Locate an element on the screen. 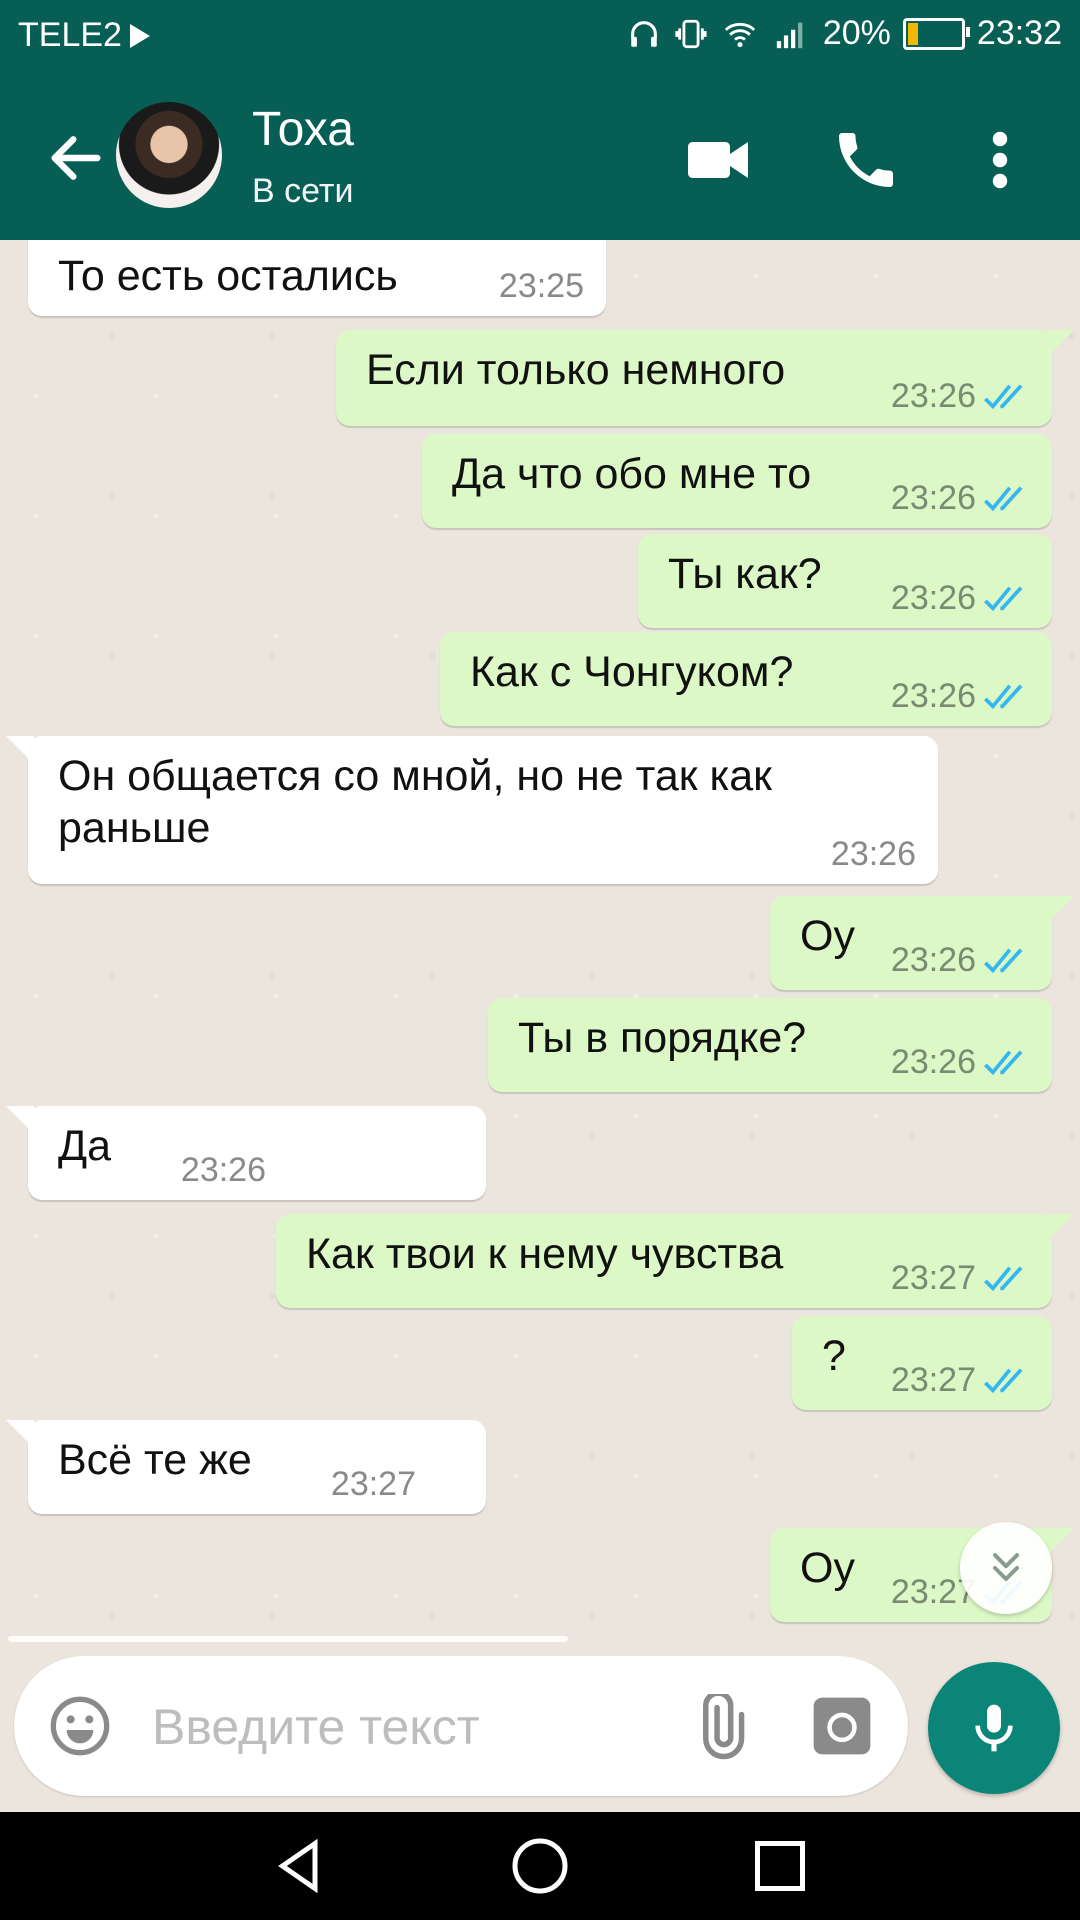  camera-icon is located at coordinates (842, 1726).